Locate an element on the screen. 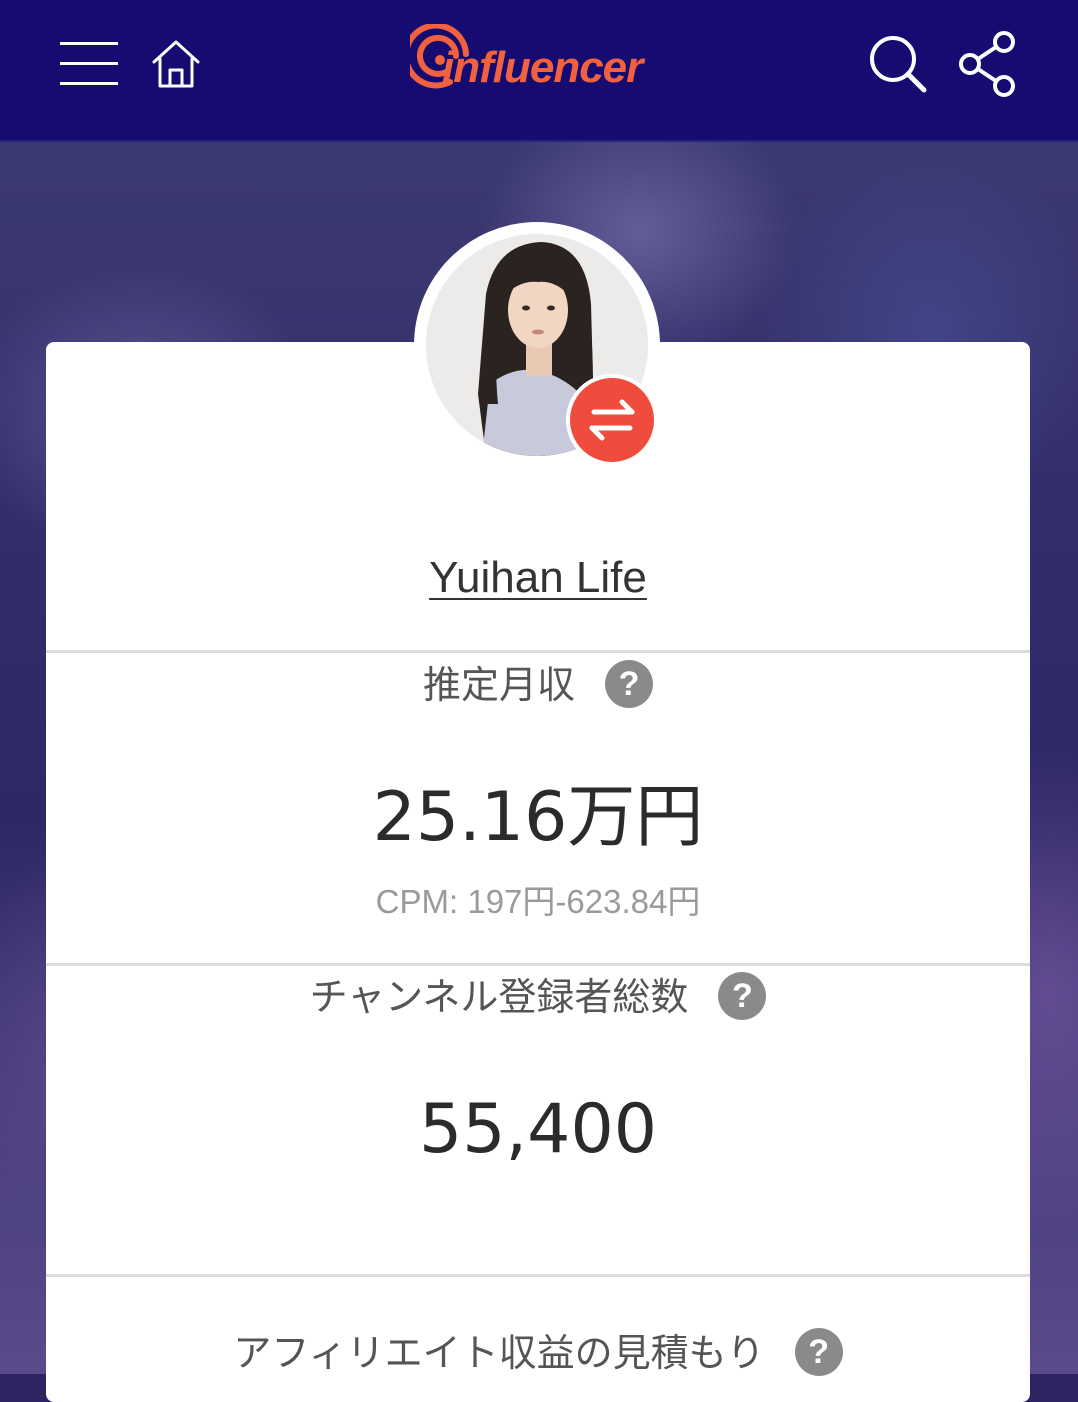 Image resolution: width=1078 pixels, height=1402 pixels. monthly-income-heading: 推定月収? is located at coordinates (538, 685).